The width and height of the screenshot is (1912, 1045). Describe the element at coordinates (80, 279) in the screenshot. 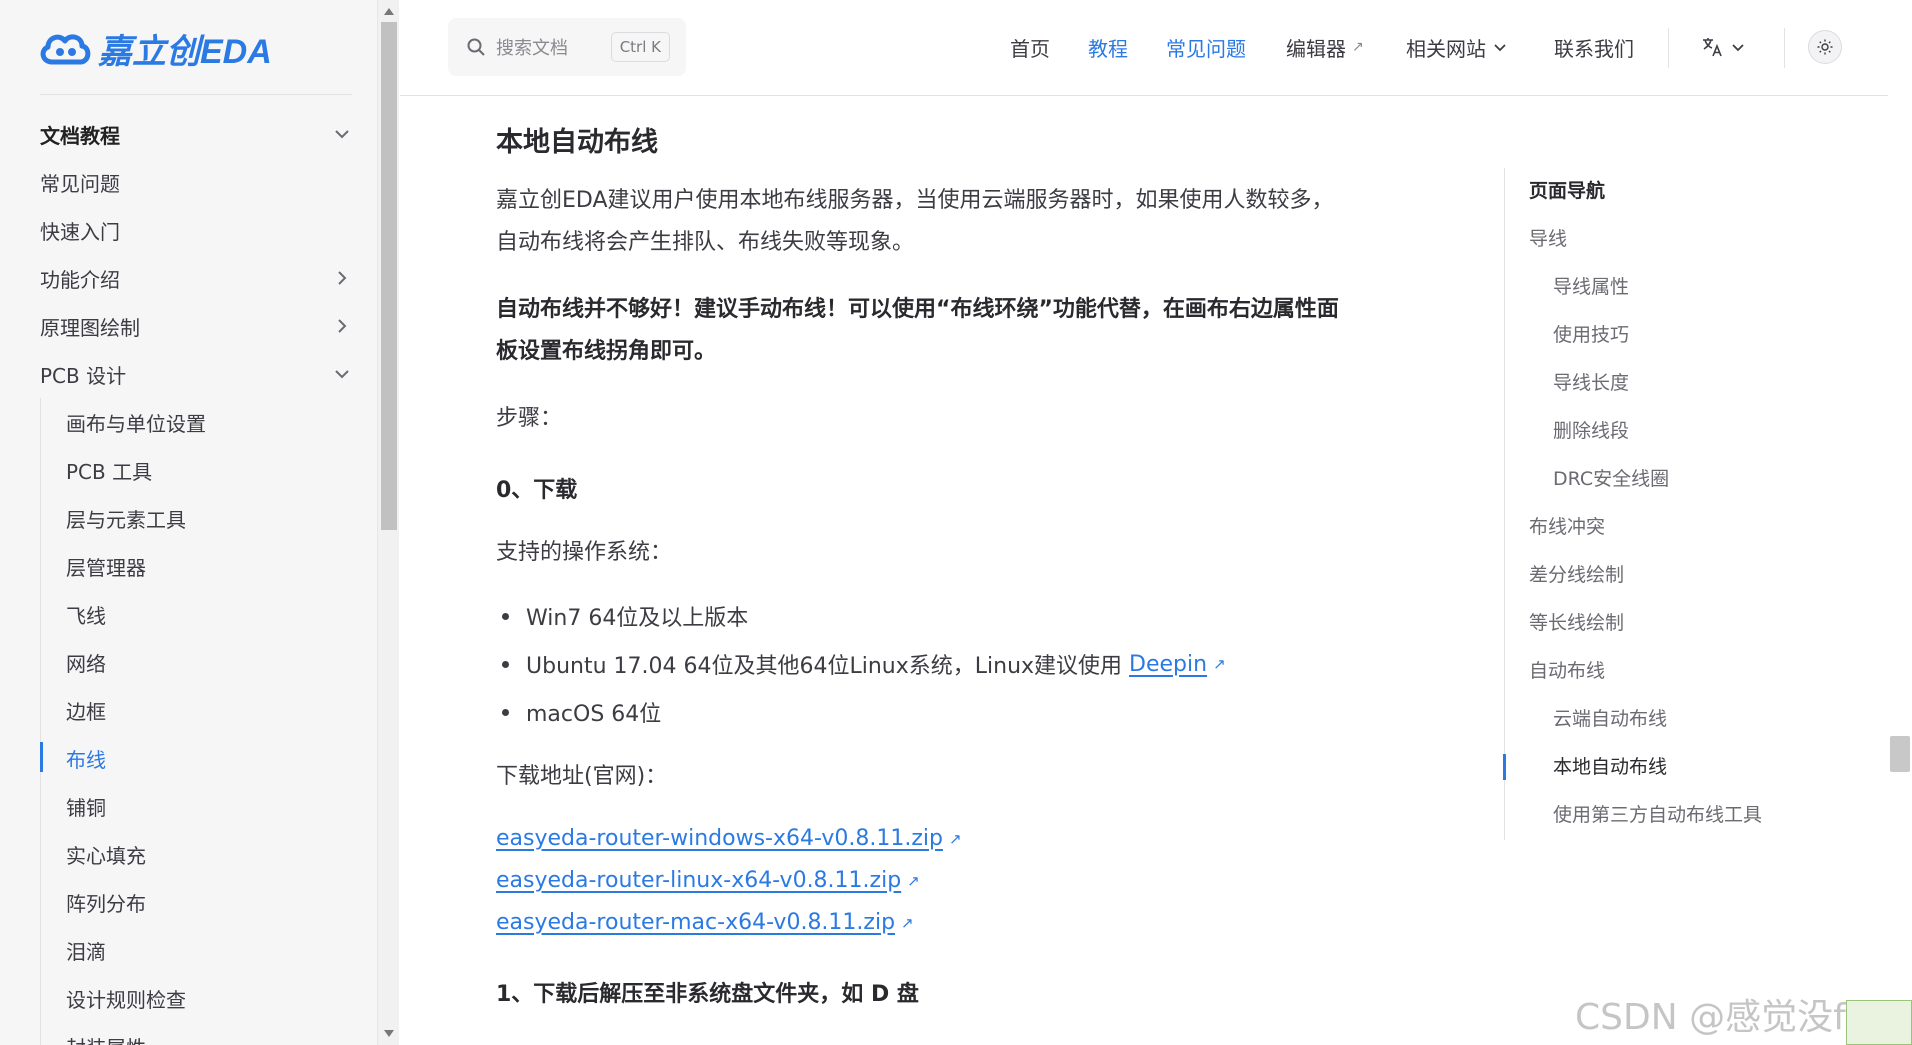

I see `sidebar-item-label: 功能介绍` at that location.